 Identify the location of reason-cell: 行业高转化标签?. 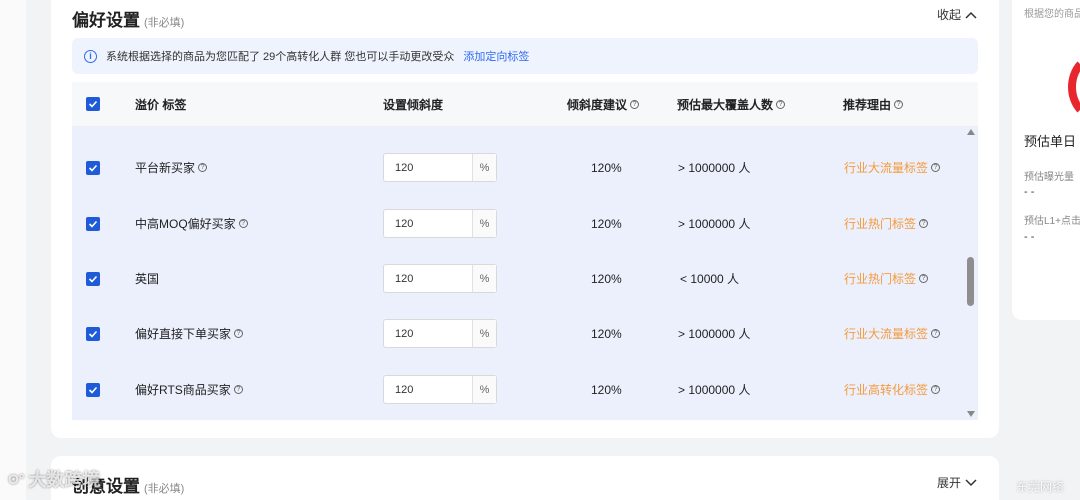
(892, 389).